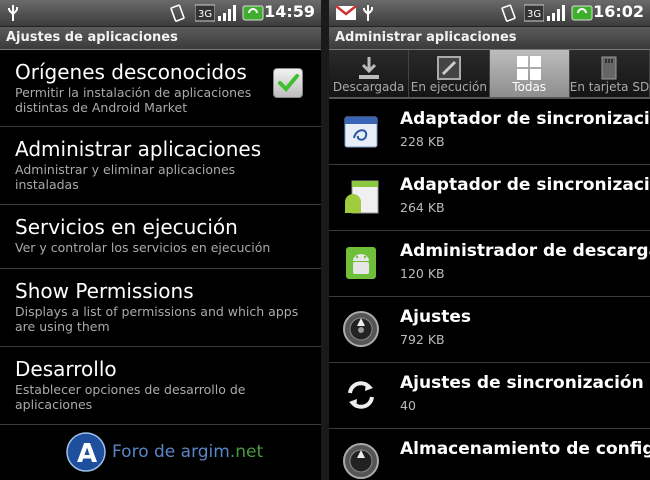  What do you see at coordinates (489, 198) in the screenshot?
I see `list-item: Adaptador de sincronización 264 KB` at bounding box center [489, 198].